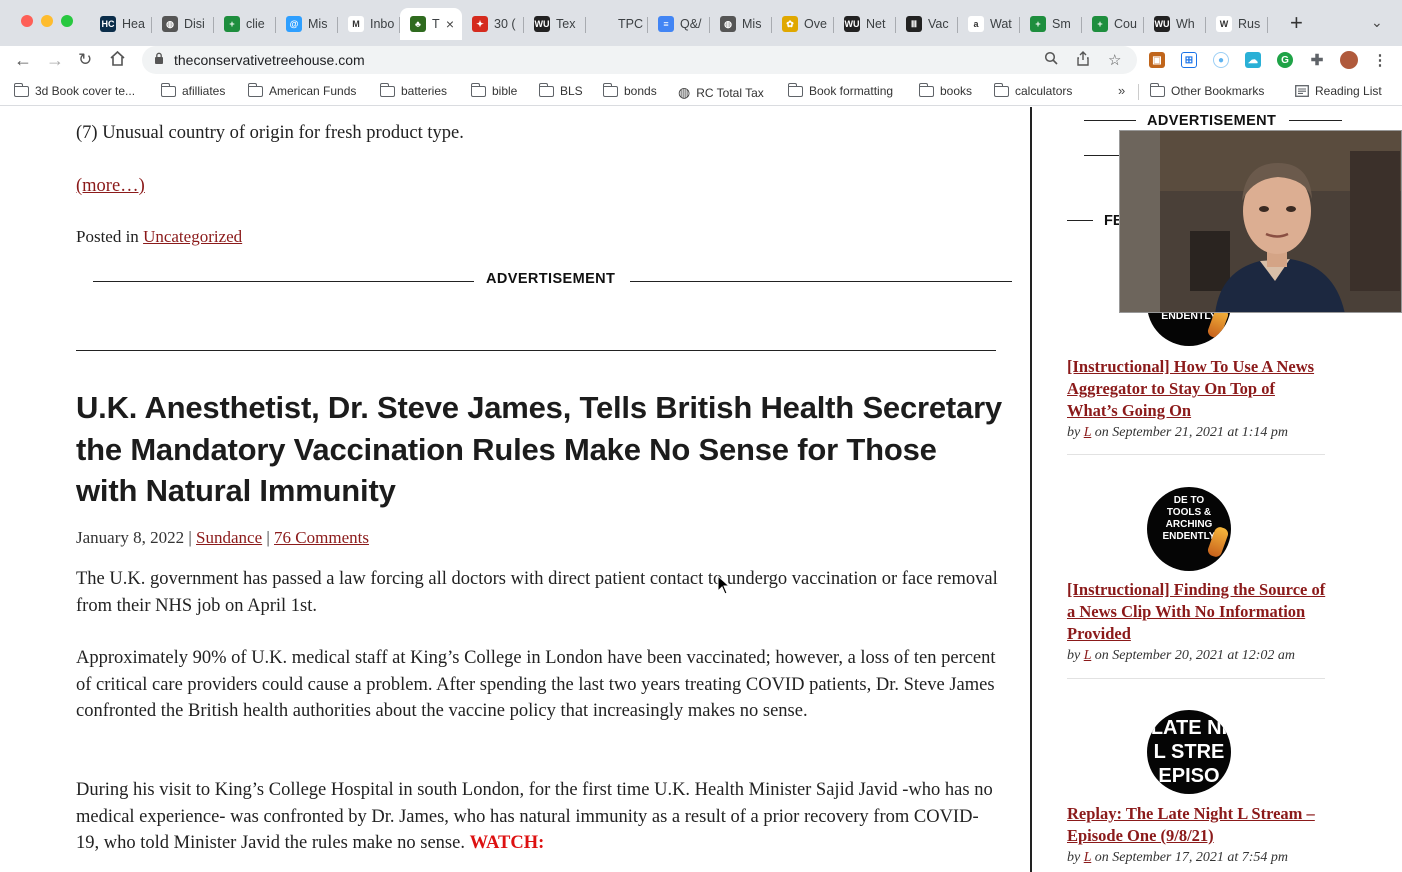 This screenshot has height=872, width=1402. I want to click on tab-label: clie, so click(255, 24).